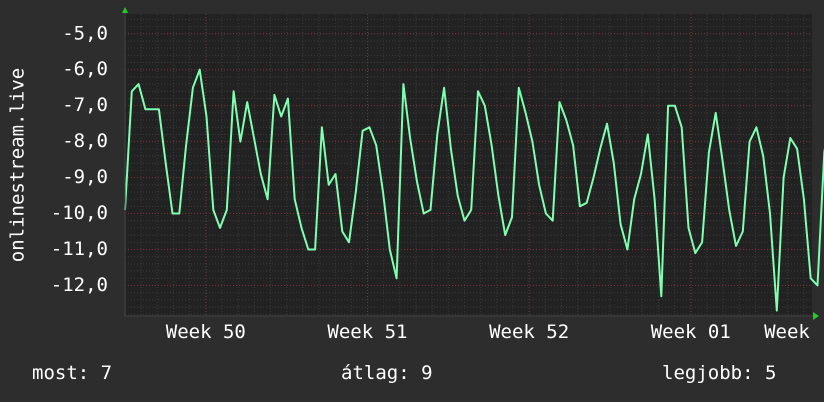 The width and height of the screenshot is (824, 402). Describe the element at coordinates (85, 105) in the screenshot. I see `y-tick-label: -7,0` at that location.